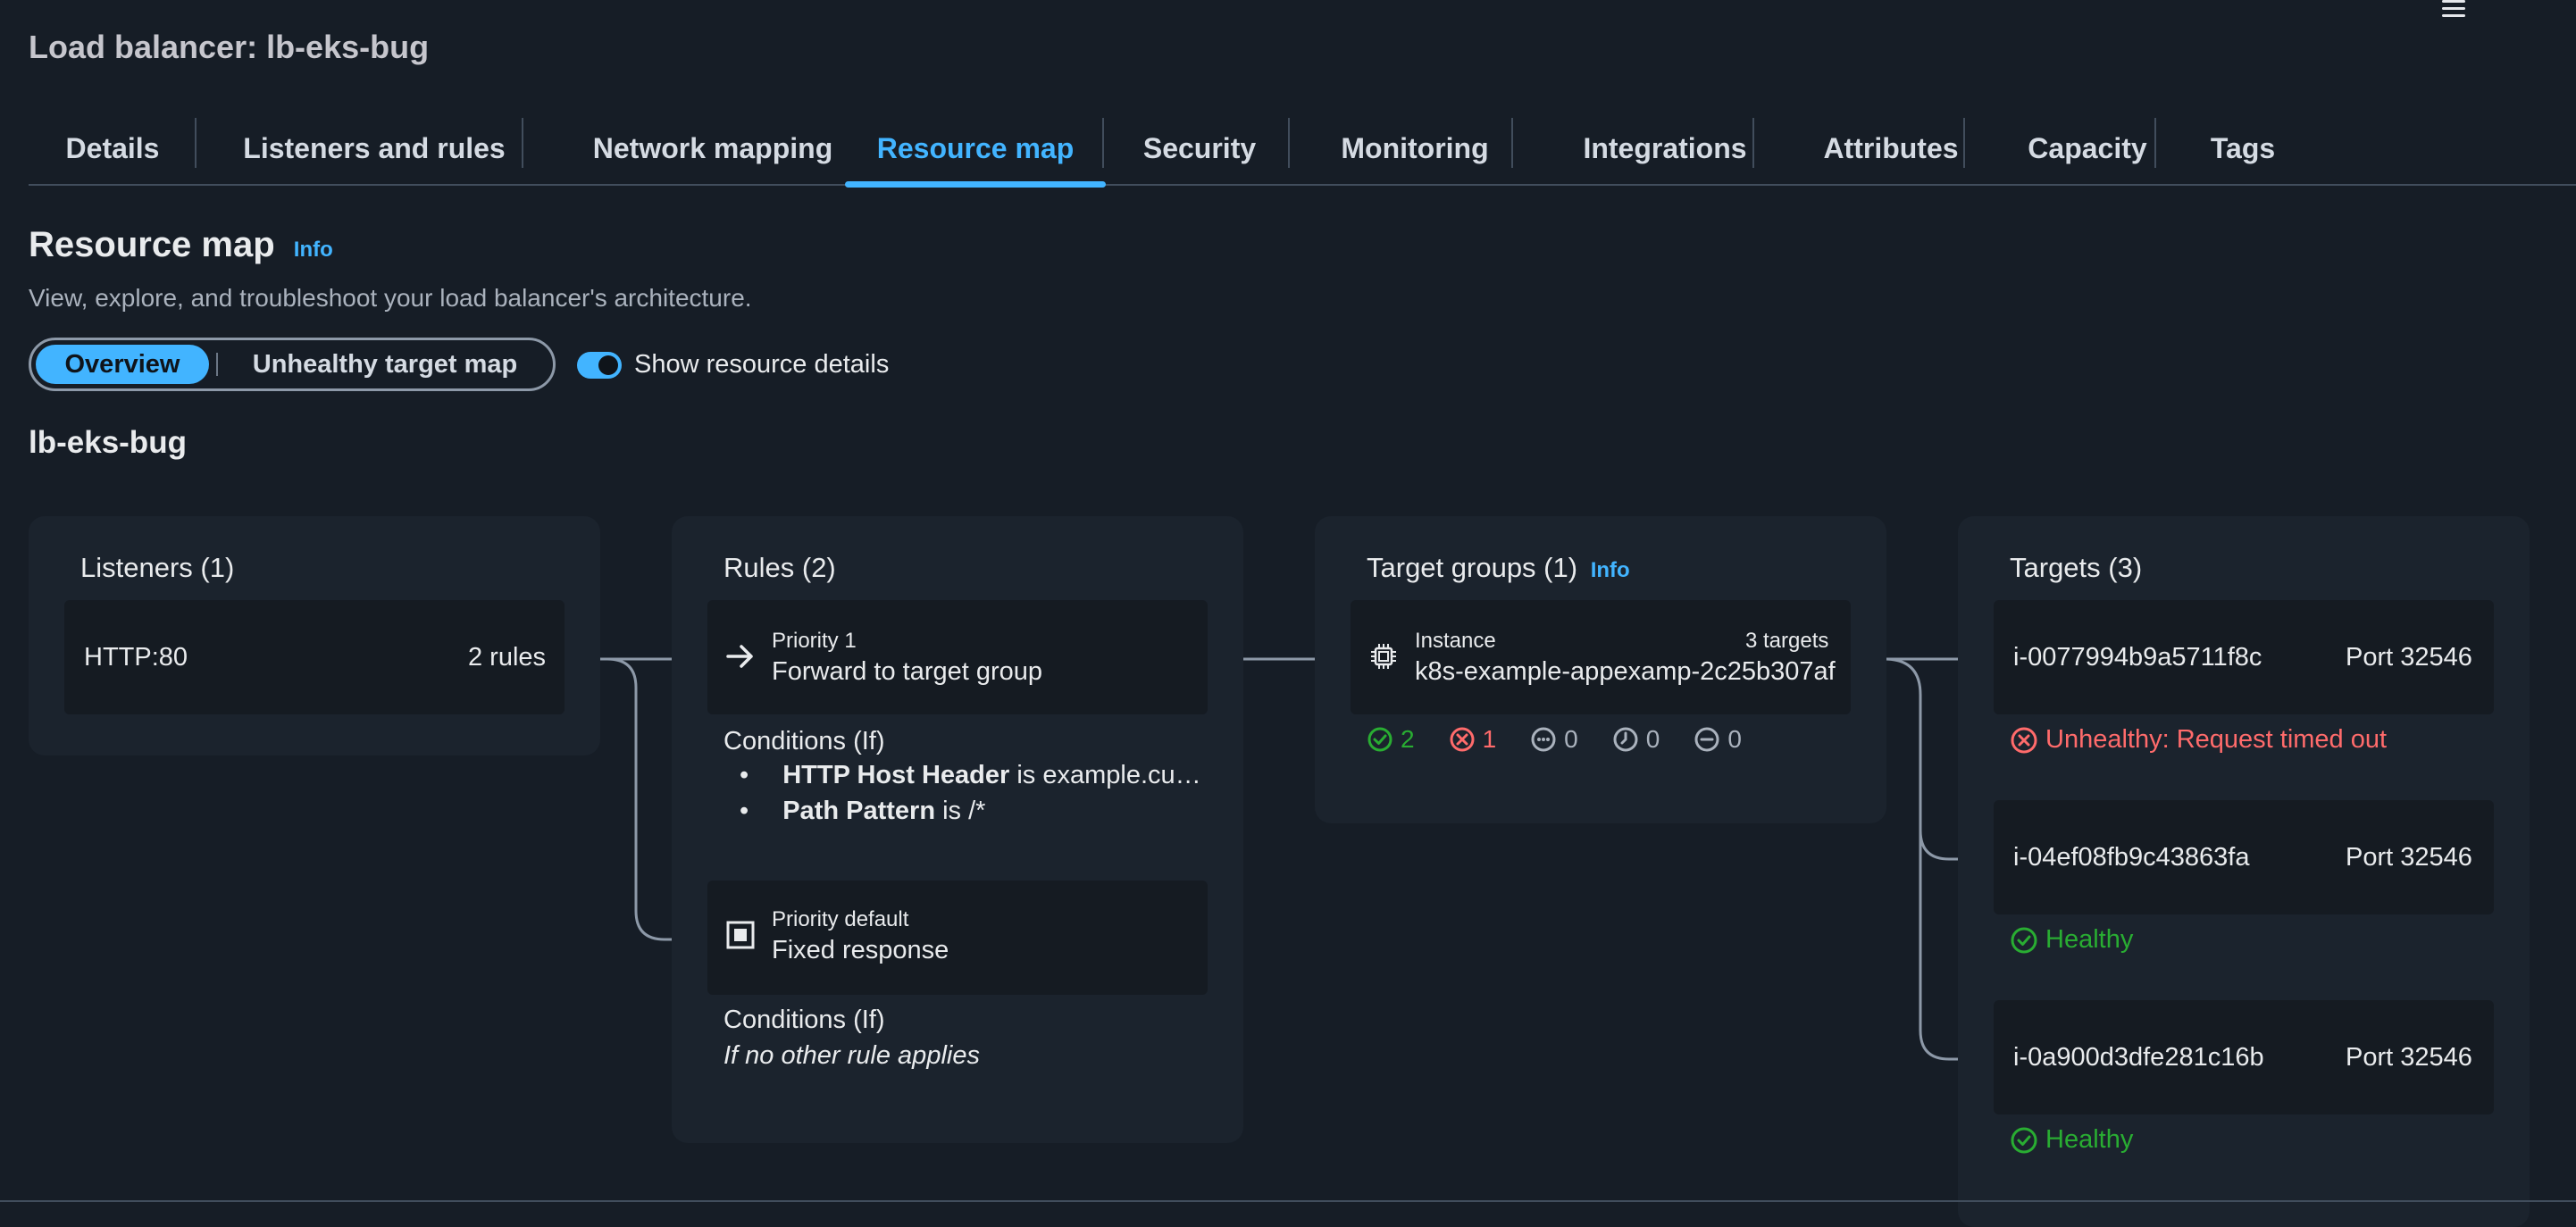 This screenshot has width=2576, height=1227. I want to click on target-id: i-04ef08fb9c43863fa, so click(2132, 857).